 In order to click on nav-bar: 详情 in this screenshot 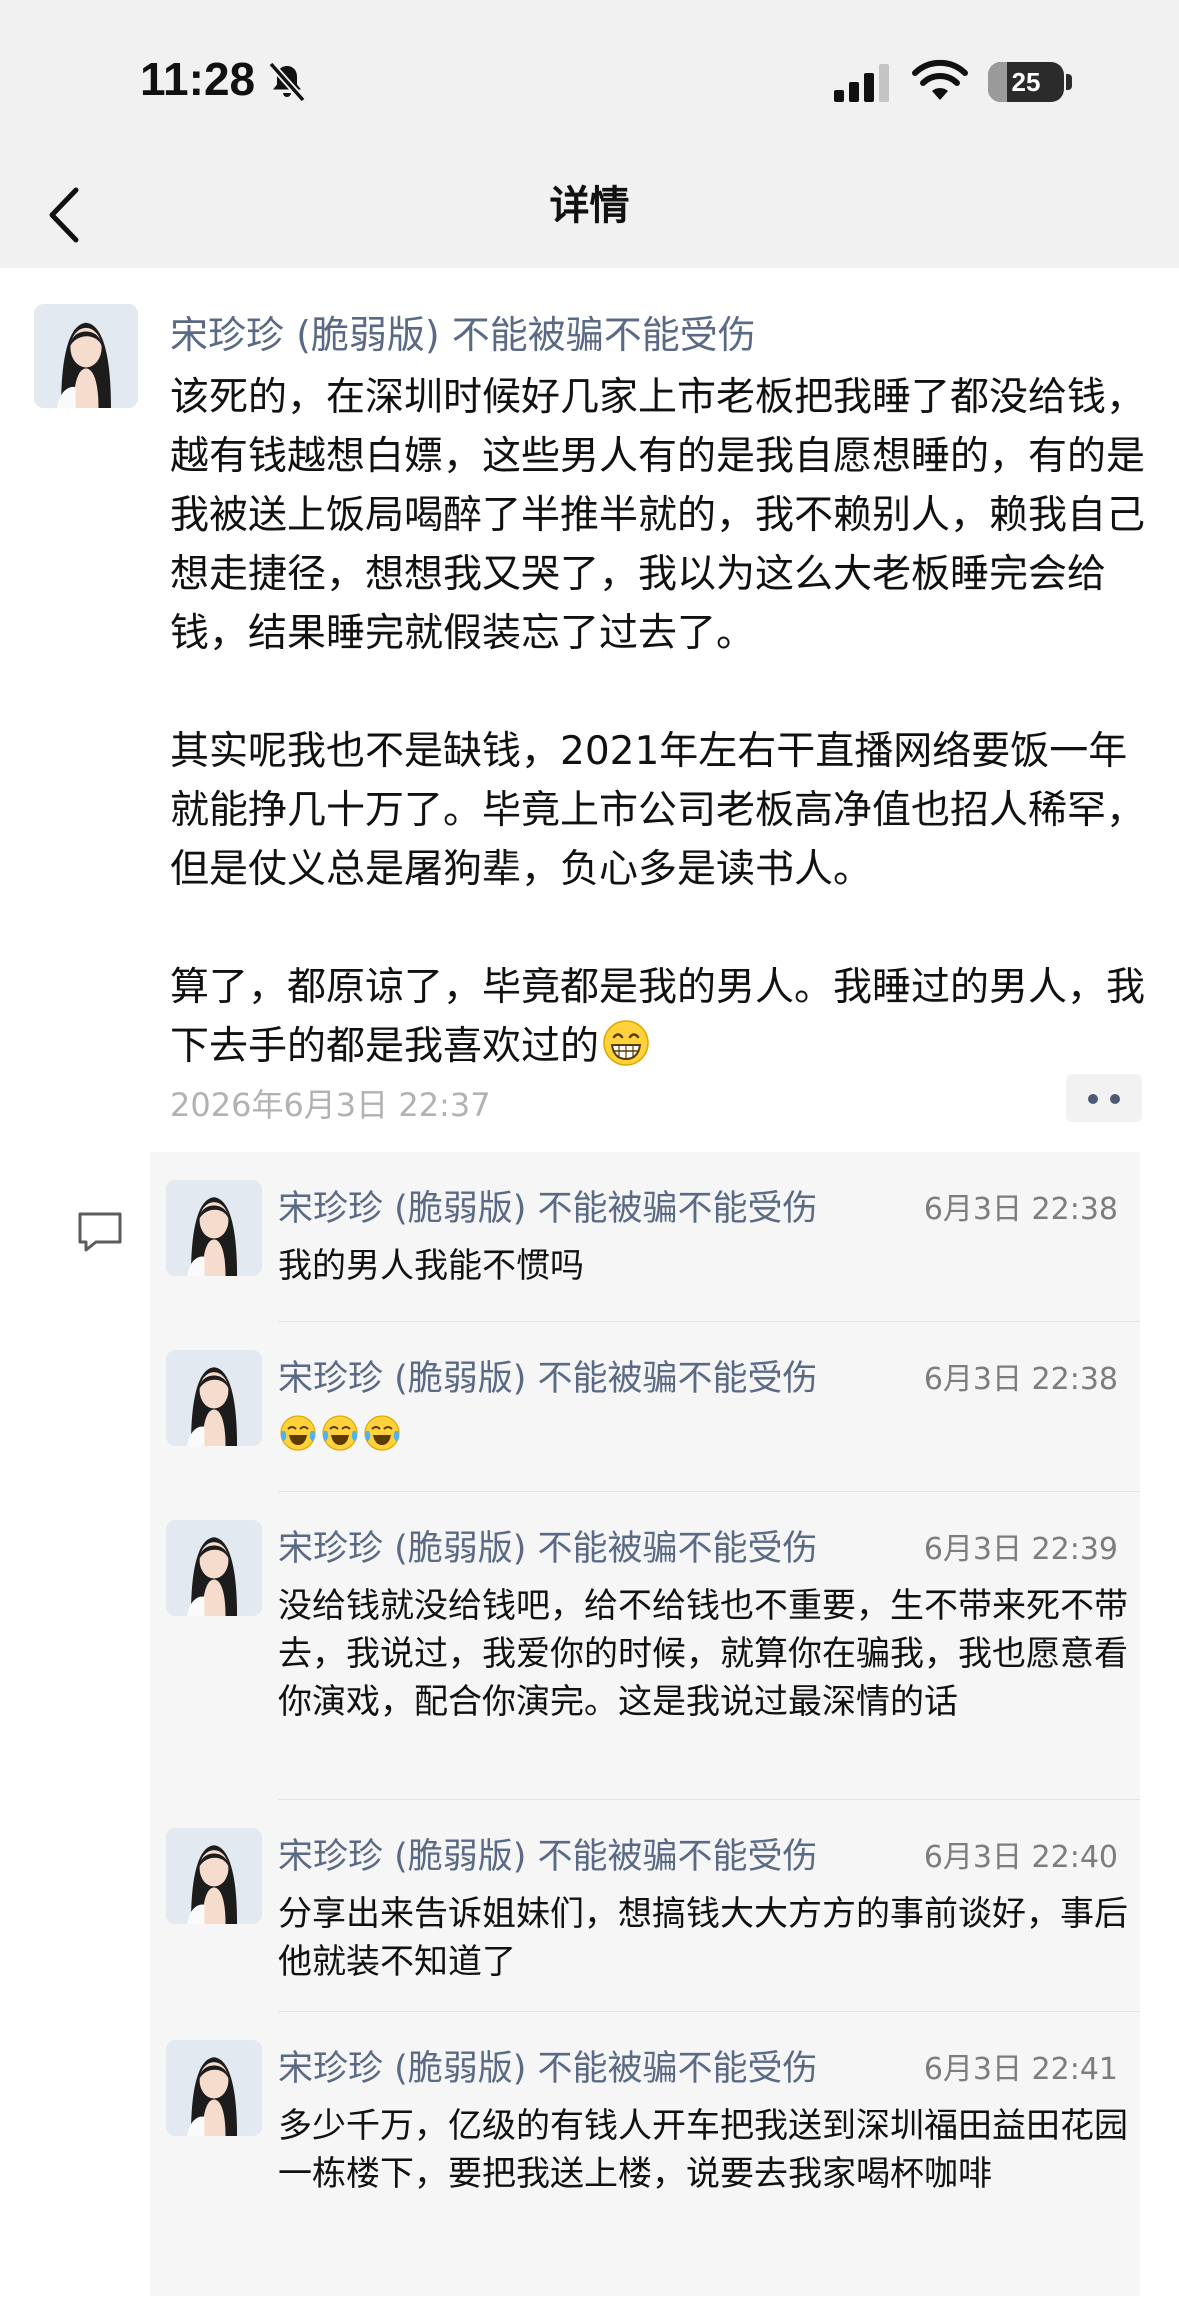, I will do `click(589, 219)`.